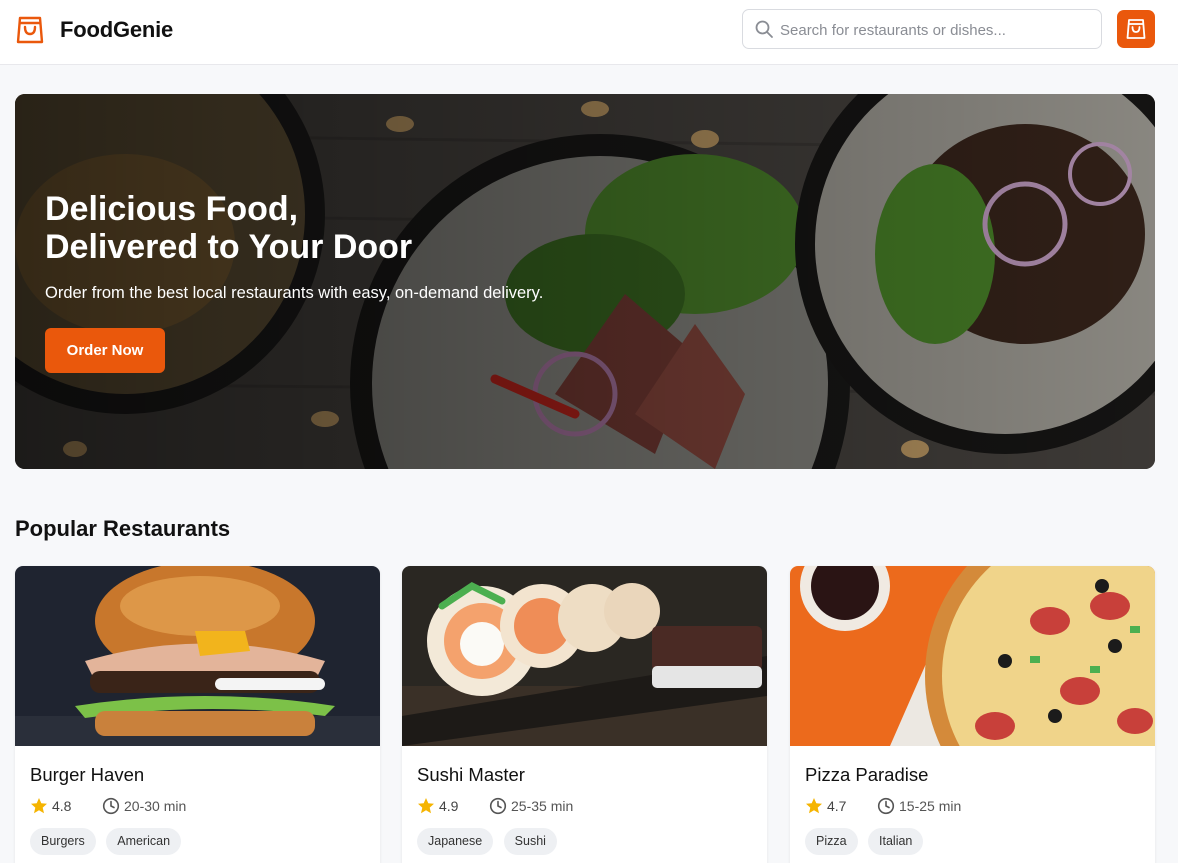  I want to click on shopping-bag-icon, so click(1136, 29).